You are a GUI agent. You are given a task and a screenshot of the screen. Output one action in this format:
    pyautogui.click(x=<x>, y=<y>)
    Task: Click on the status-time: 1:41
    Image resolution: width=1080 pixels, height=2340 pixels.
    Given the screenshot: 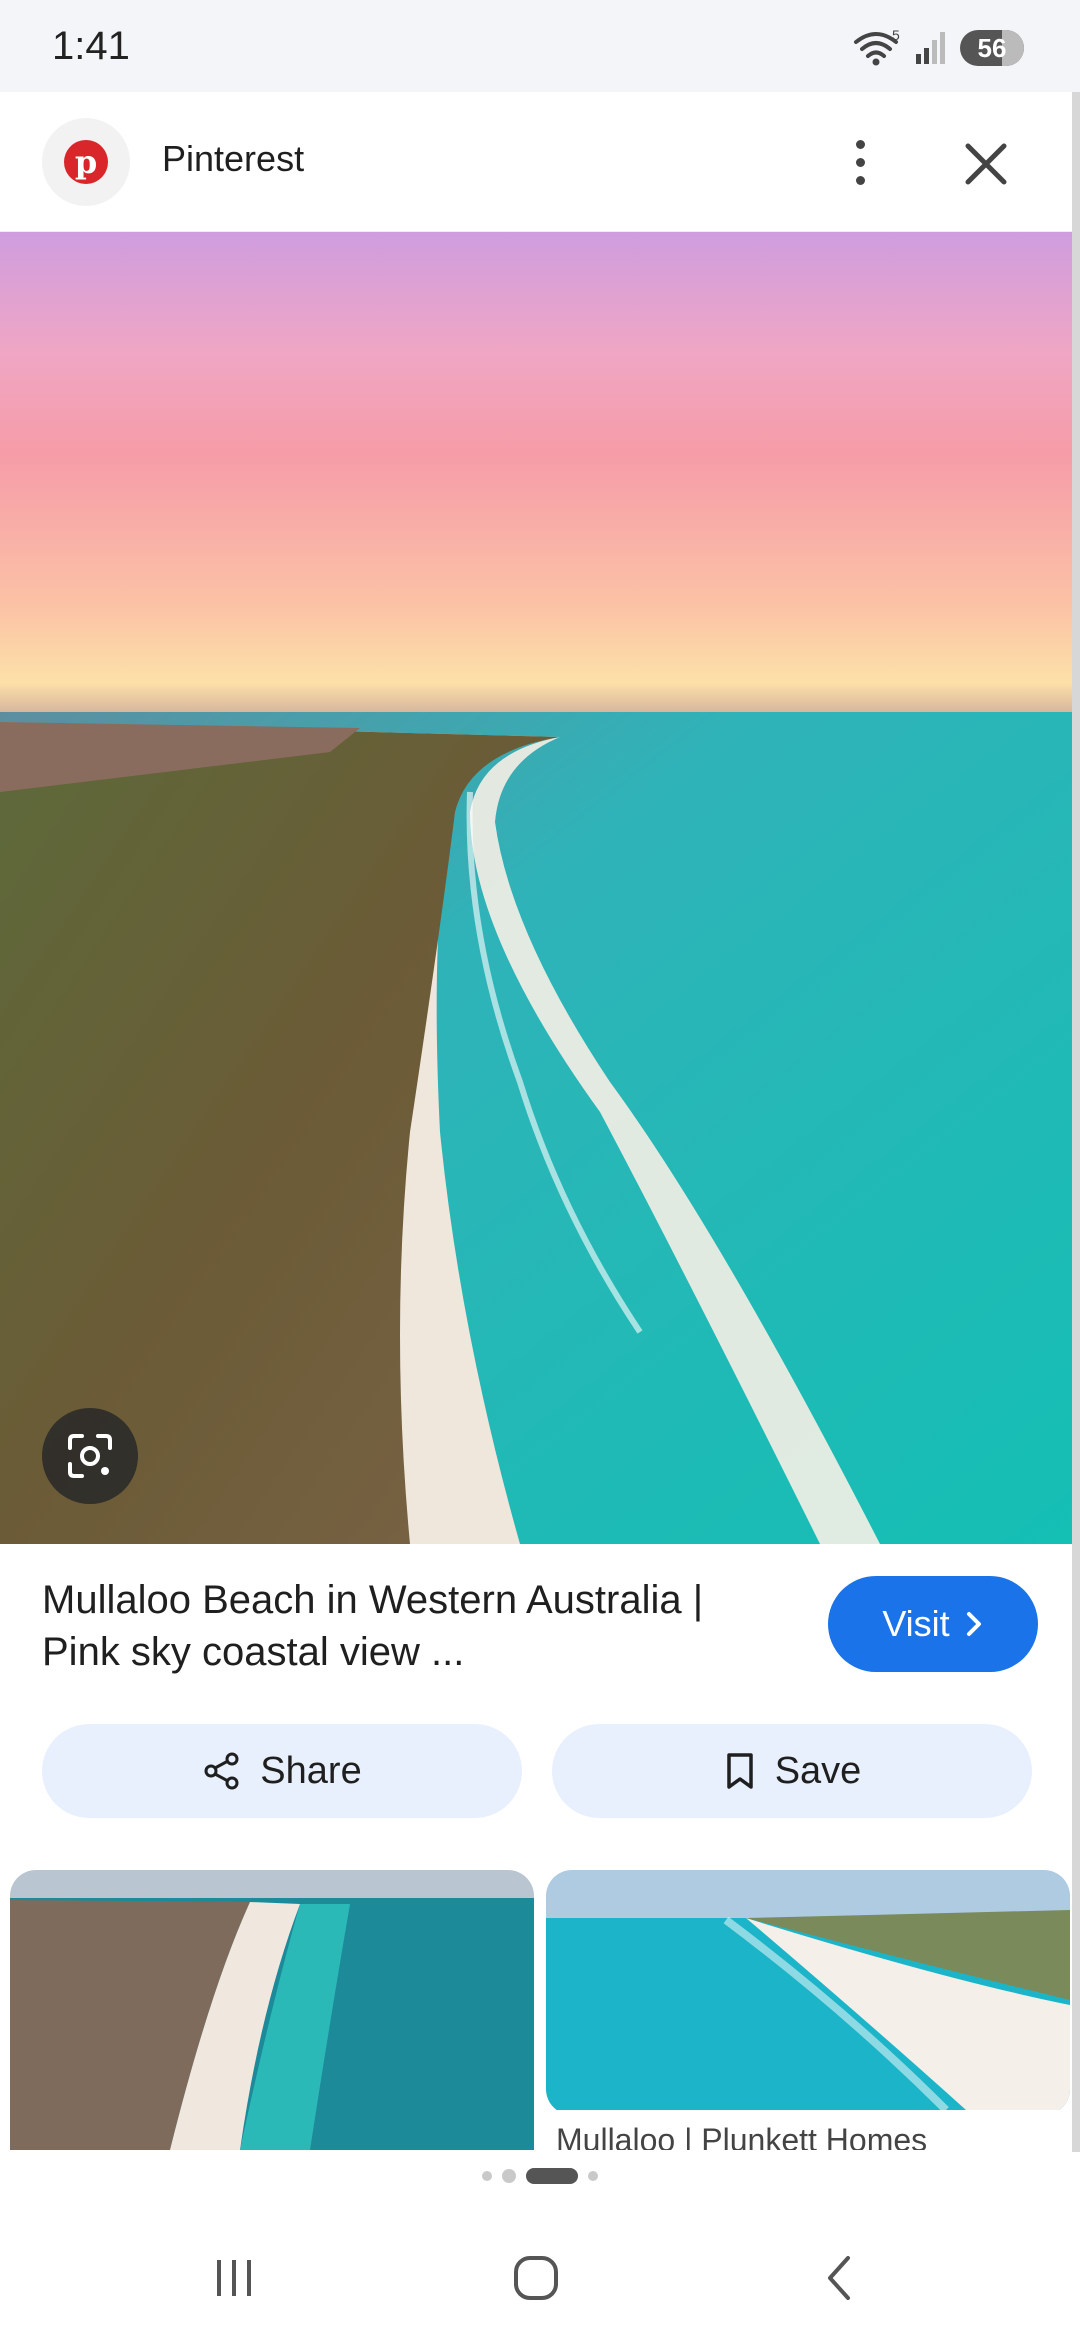 What is the action you would take?
    pyautogui.click(x=91, y=46)
    